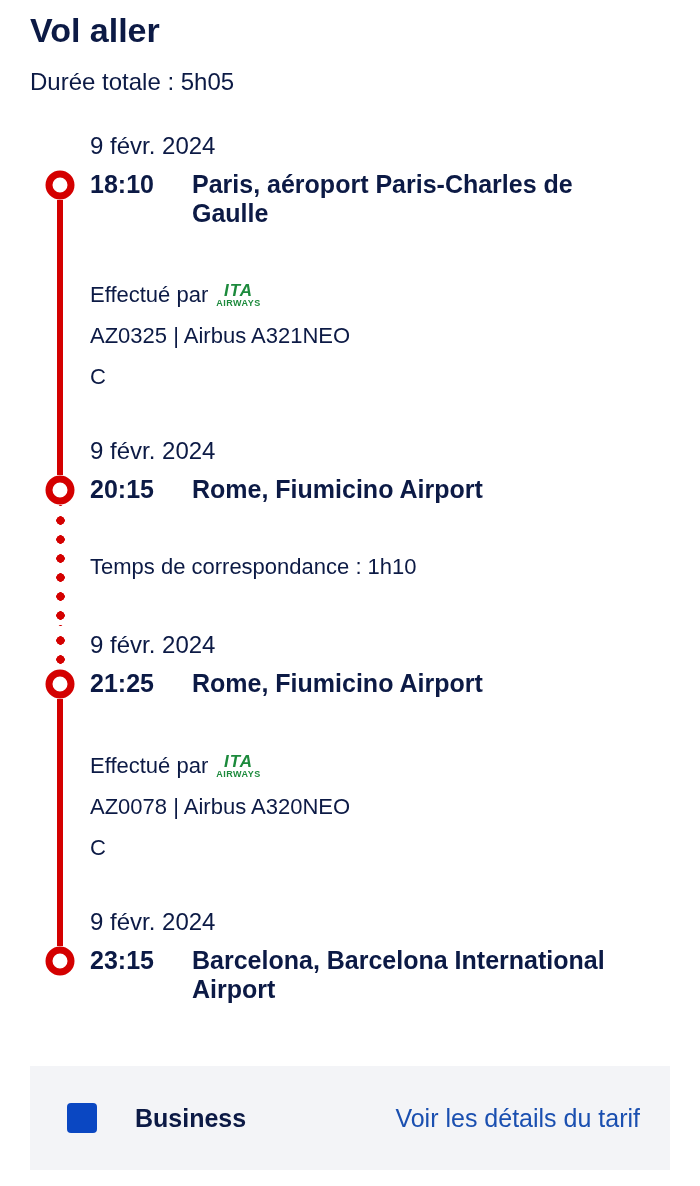 The image size is (700, 1186). What do you see at coordinates (221, 807) in the screenshot?
I see `flight-details: AZ0078 | Airbus A320NEO` at bounding box center [221, 807].